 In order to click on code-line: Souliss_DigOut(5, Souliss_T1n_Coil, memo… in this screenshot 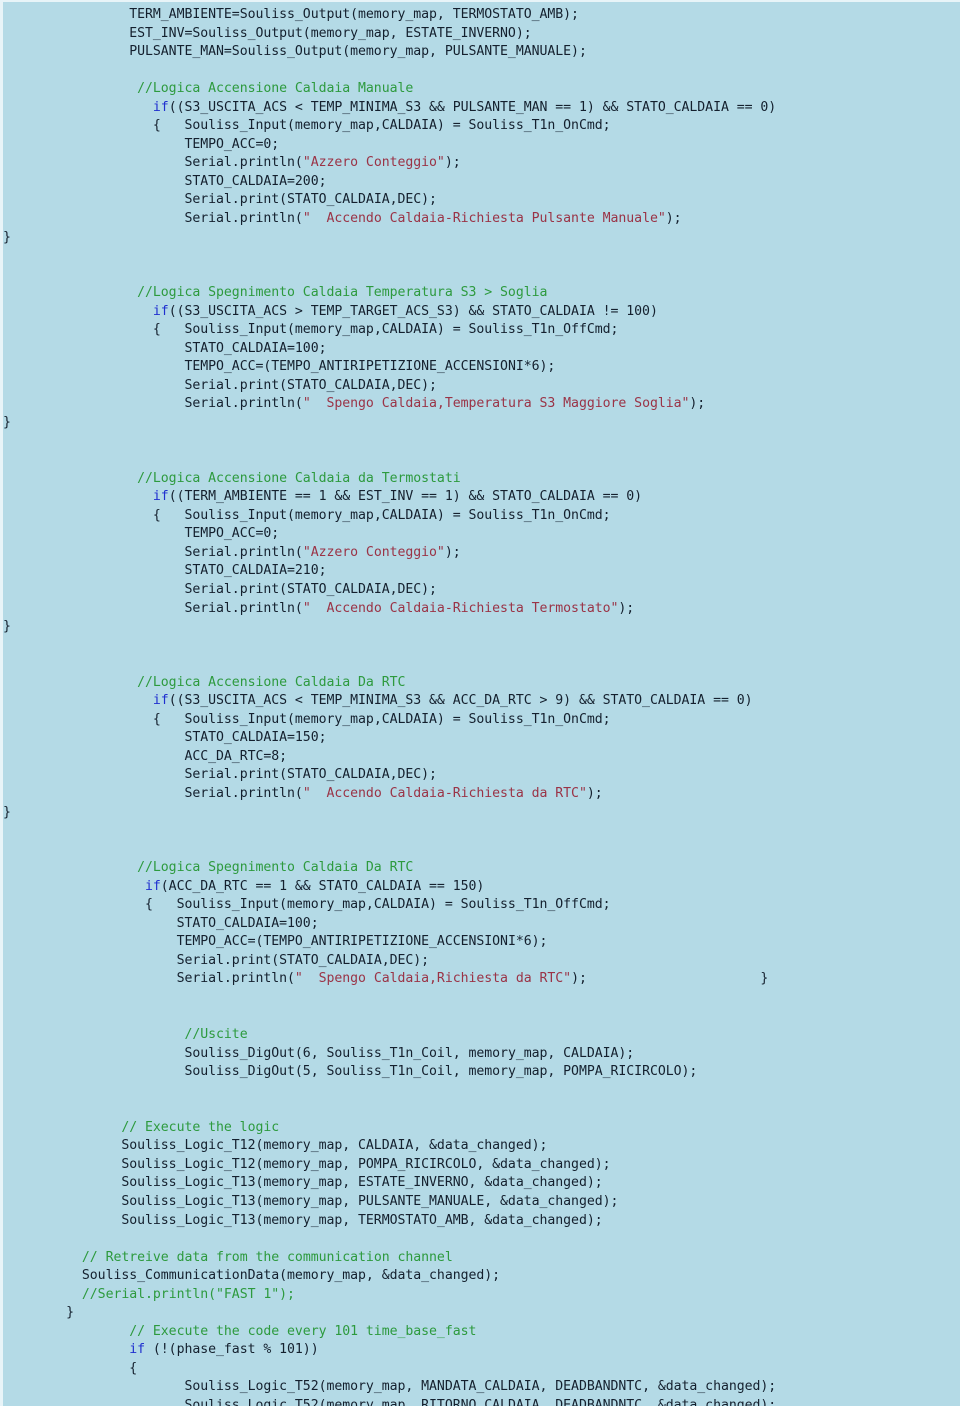, I will do `click(481, 1072)`.